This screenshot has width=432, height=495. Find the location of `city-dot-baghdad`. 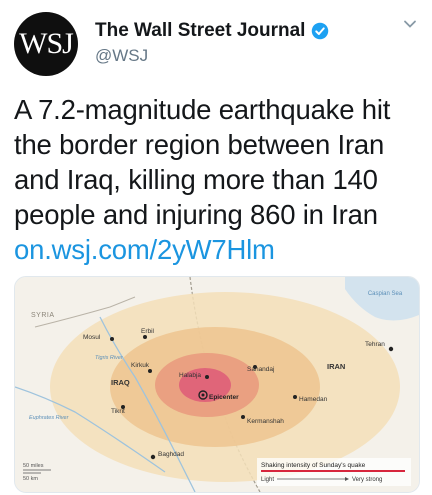

city-dot-baghdad is located at coordinates (153, 457).